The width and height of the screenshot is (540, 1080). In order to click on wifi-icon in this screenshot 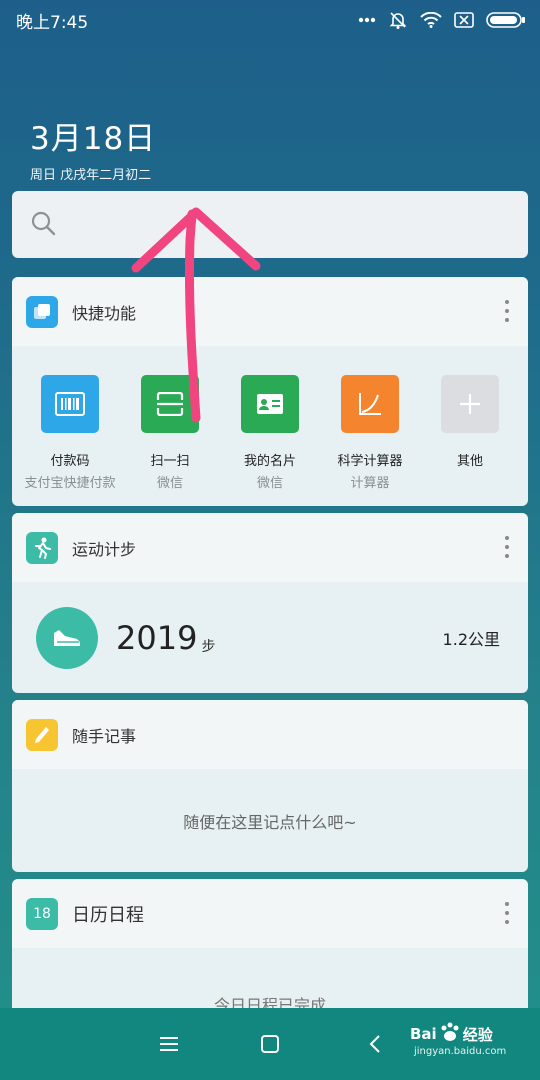, I will do `click(431, 20)`.